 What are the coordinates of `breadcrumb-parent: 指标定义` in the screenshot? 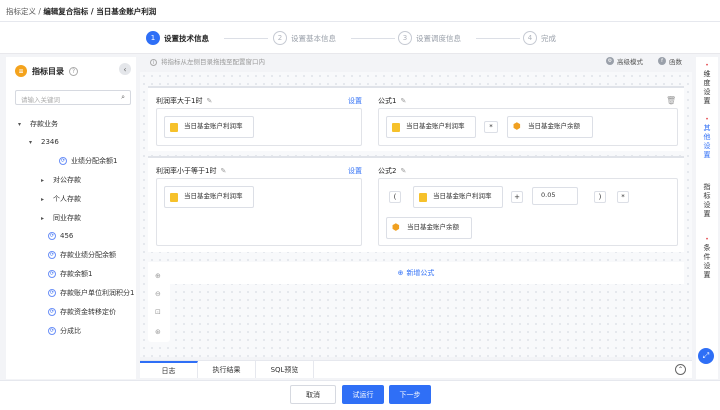 It's located at (21, 11).